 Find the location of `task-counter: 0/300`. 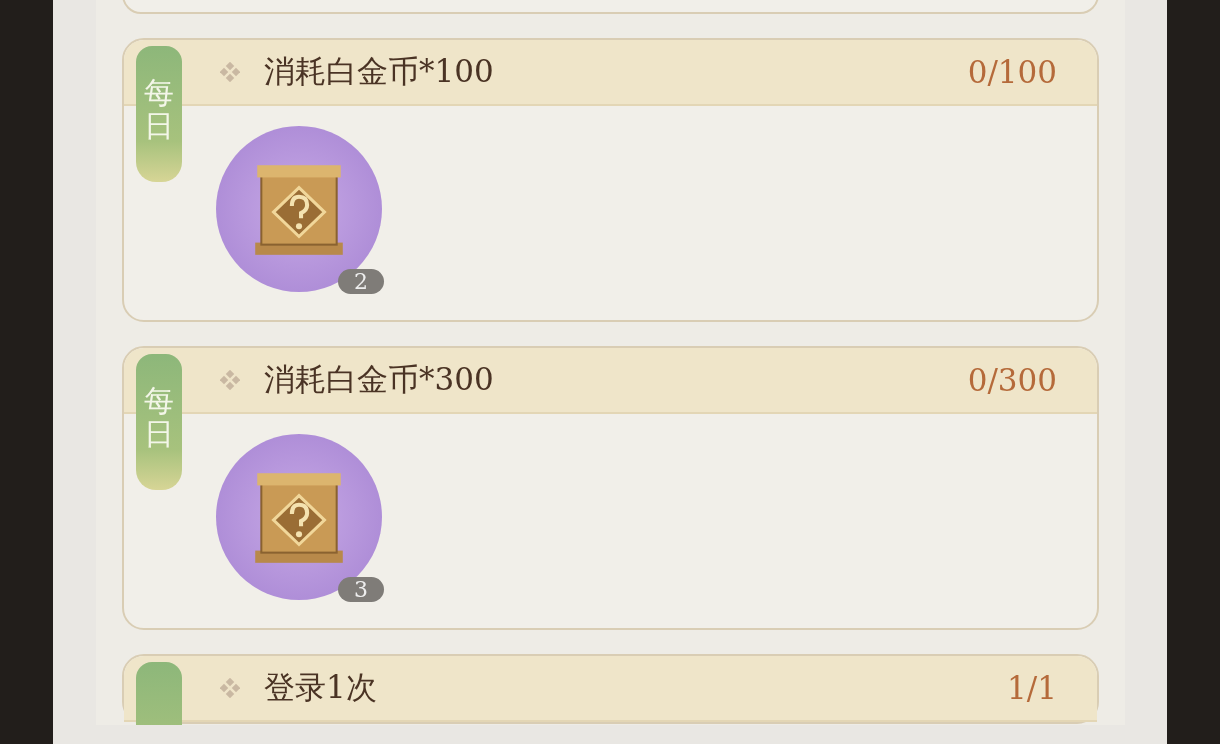

task-counter: 0/300 is located at coordinates (1012, 380).